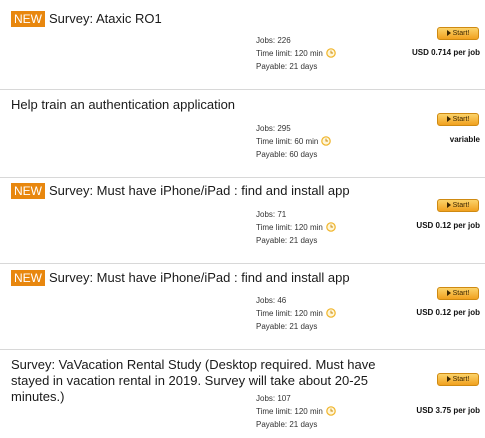 The width and height of the screenshot is (485, 438). Describe the element at coordinates (271, 300) in the screenshot. I see `jobs-count: Jobs: 46` at that location.